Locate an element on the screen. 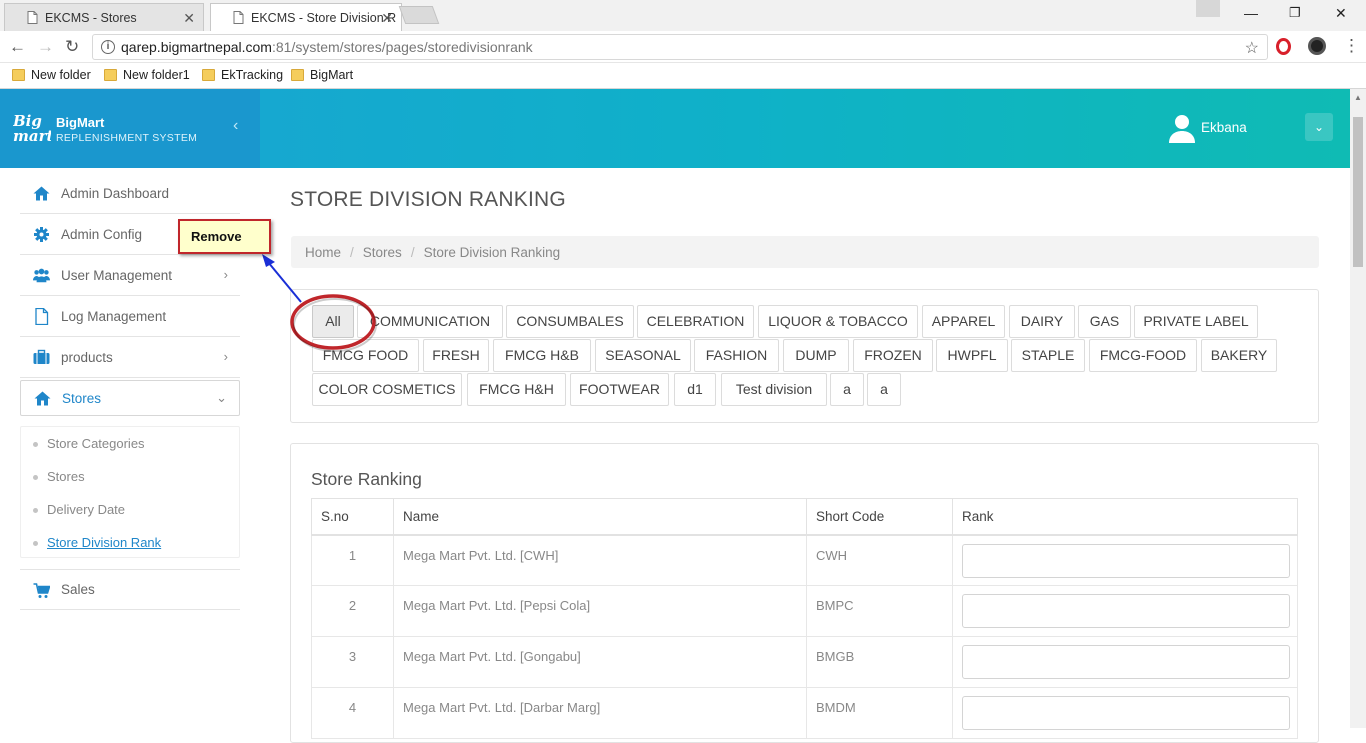 The width and height of the screenshot is (1366, 743). division-button: BAKERY is located at coordinates (1239, 355).